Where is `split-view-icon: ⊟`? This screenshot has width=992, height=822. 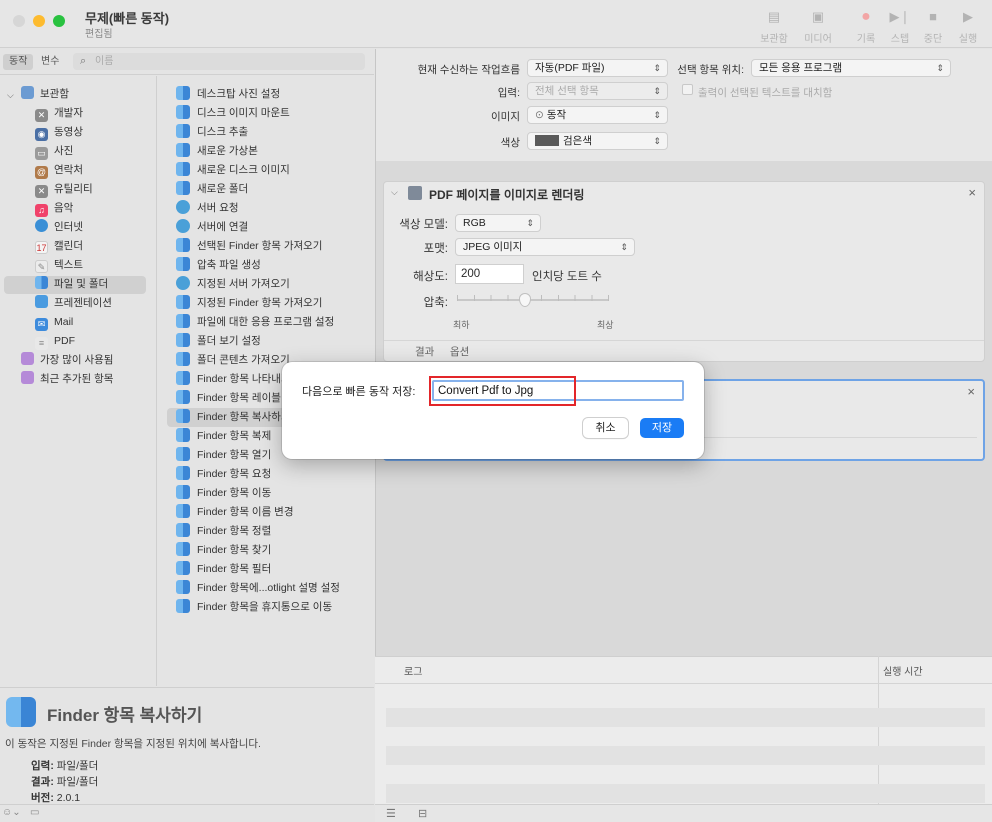
split-view-icon: ⊟ is located at coordinates (422, 813).